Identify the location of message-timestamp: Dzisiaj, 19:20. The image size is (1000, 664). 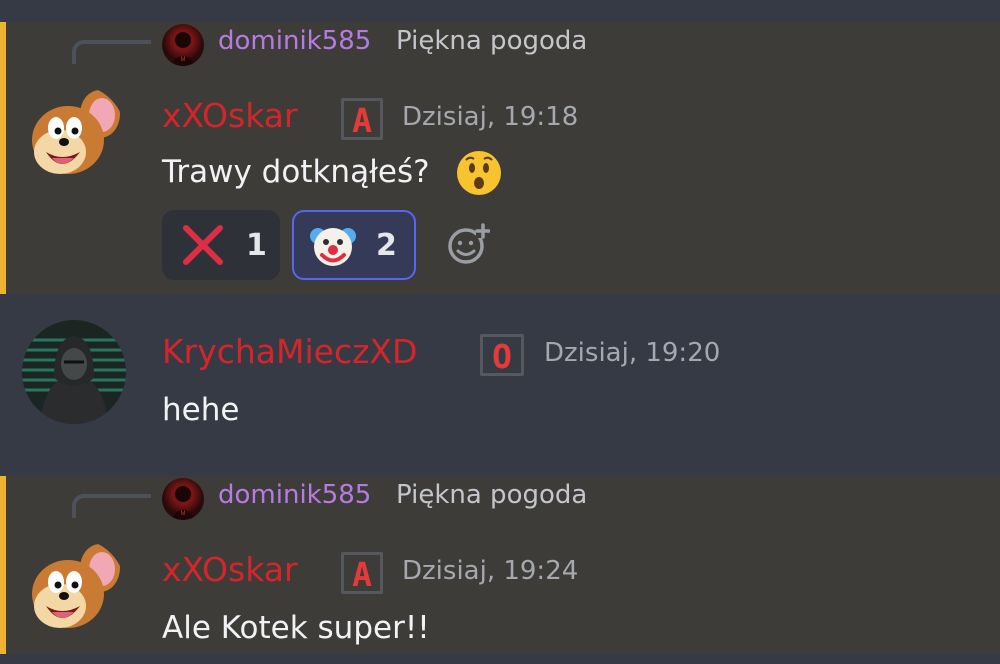
(632, 353).